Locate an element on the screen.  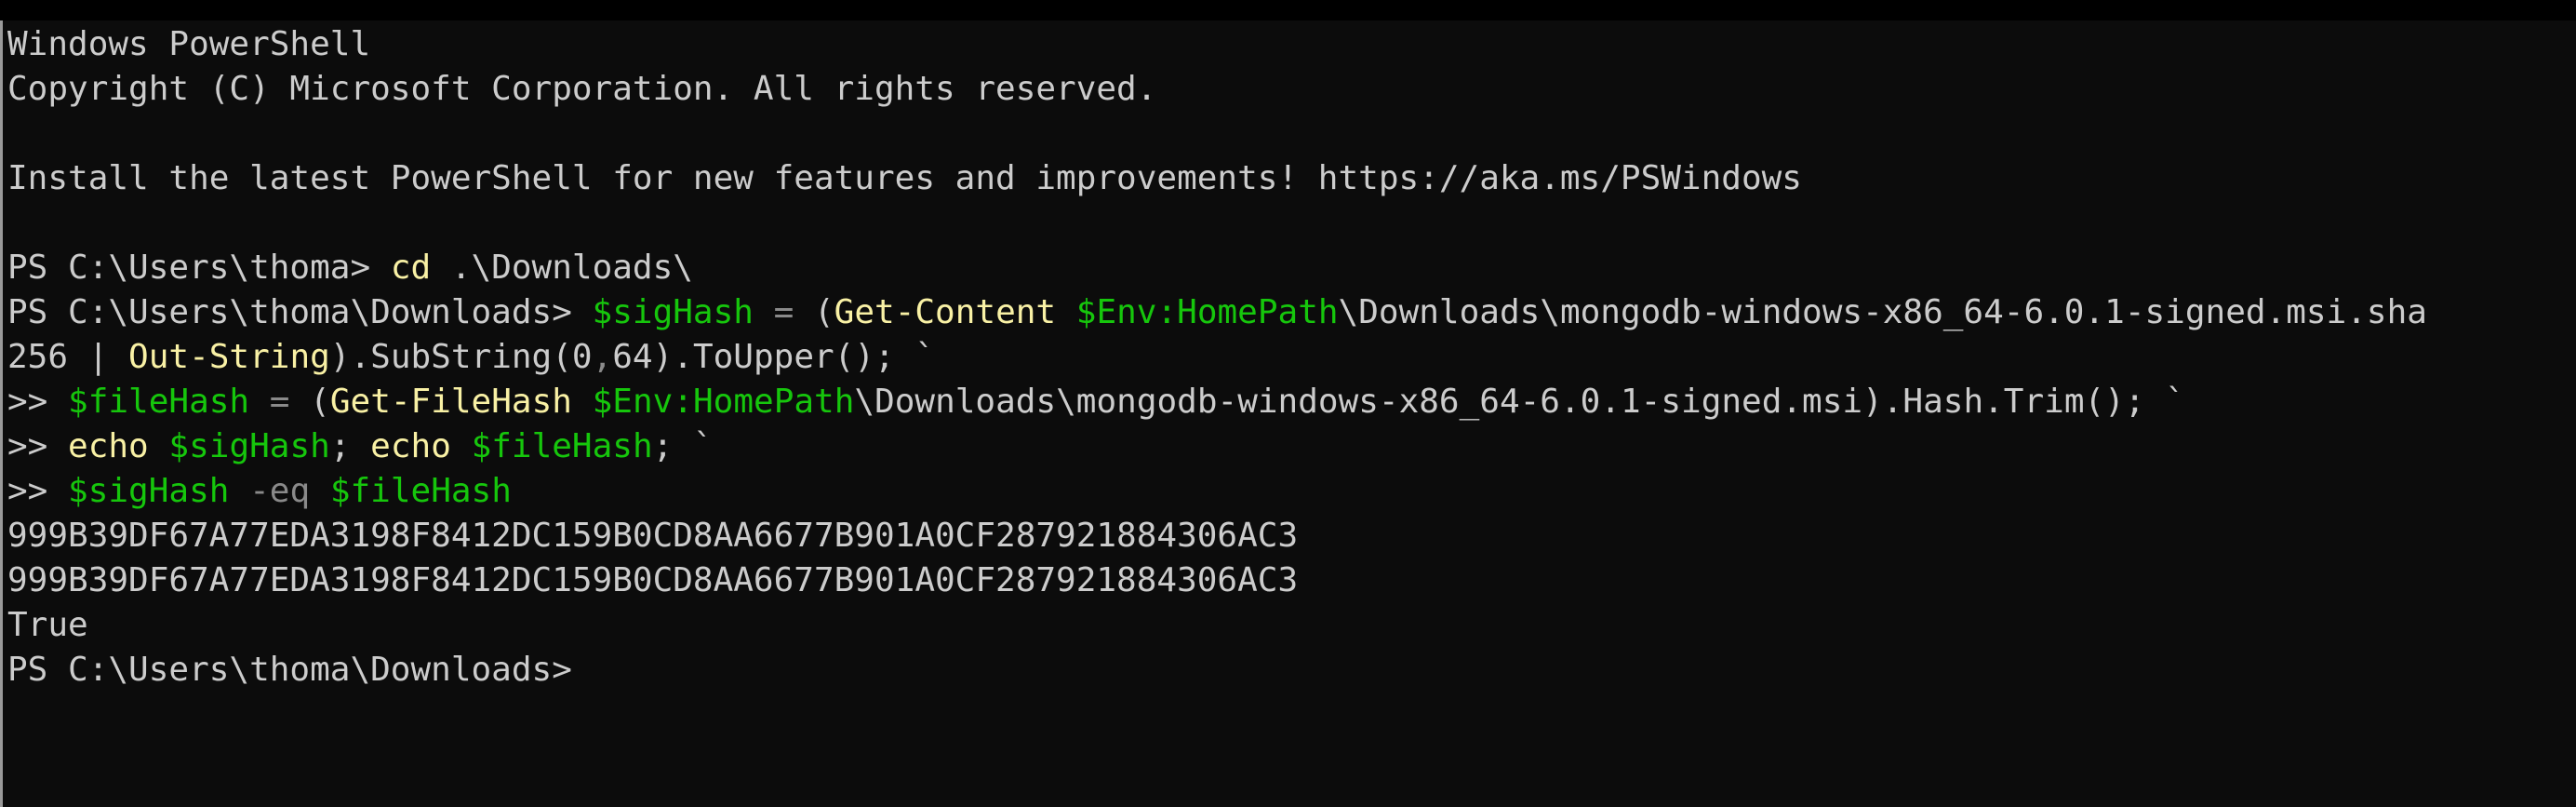
console-token-fg: PS C:\Users\thoma> is located at coordinates (199, 268).